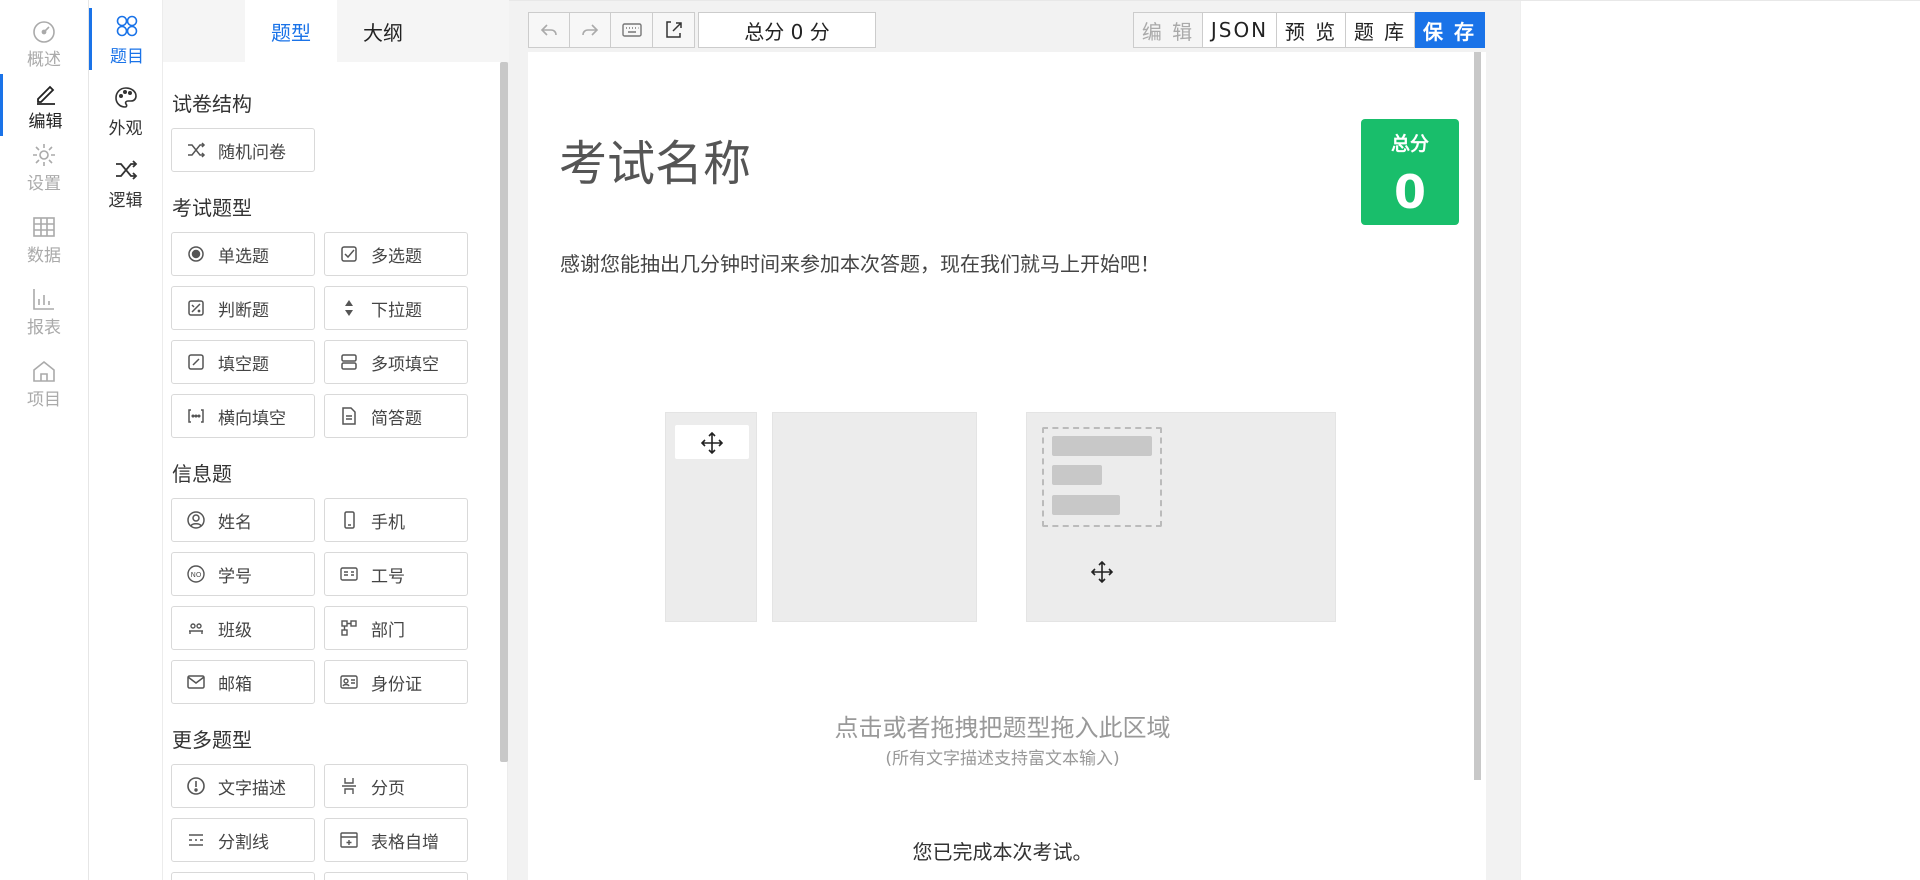 The width and height of the screenshot is (1920, 880). Describe the element at coordinates (1002, 850) in the screenshot. I see `finish-text: 您已完成本次考试。` at that location.